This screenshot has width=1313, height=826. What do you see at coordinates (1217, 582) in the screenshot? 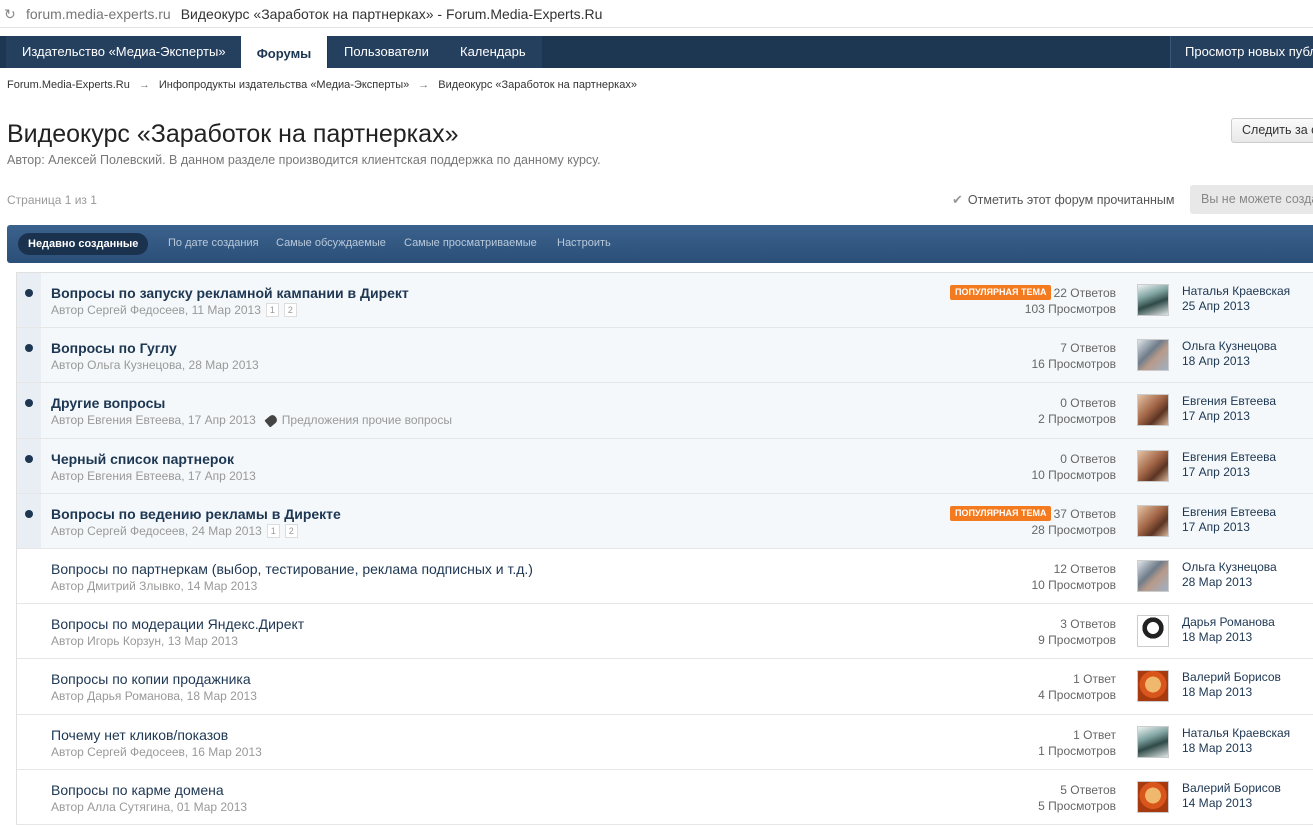
I see `last-post-date-link: 28 Мар 2013` at bounding box center [1217, 582].